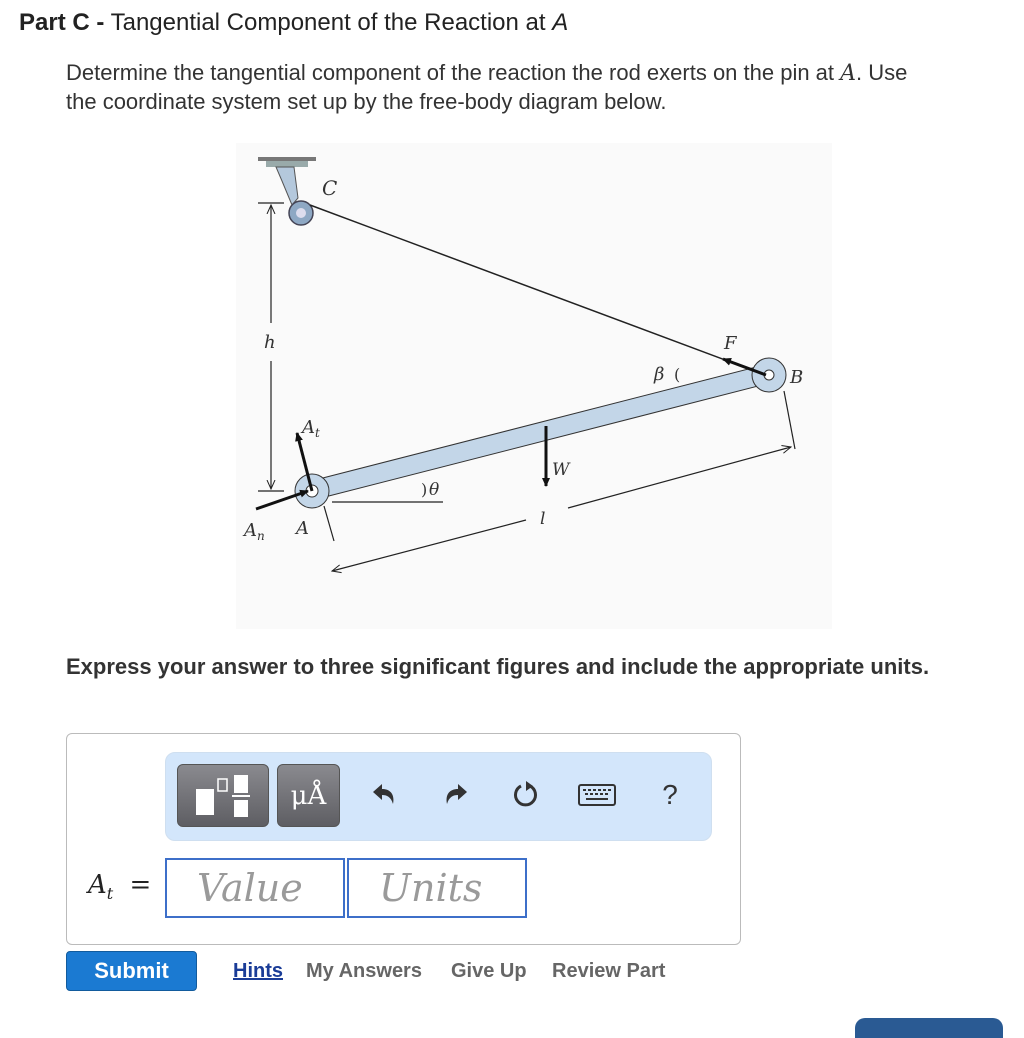 The width and height of the screenshot is (1024, 1038). What do you see at coordinates (110, 894) in the screenshot?
I see `answer-var-sub: t` at bounding box center [110, 894].